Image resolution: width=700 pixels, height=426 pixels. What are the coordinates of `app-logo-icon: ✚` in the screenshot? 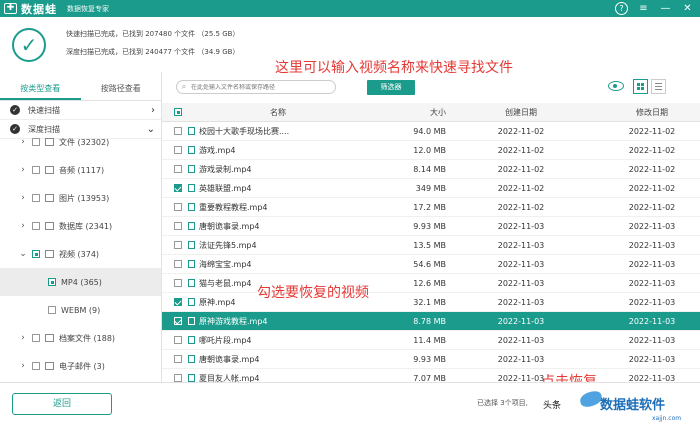 It's located at (10, 8).